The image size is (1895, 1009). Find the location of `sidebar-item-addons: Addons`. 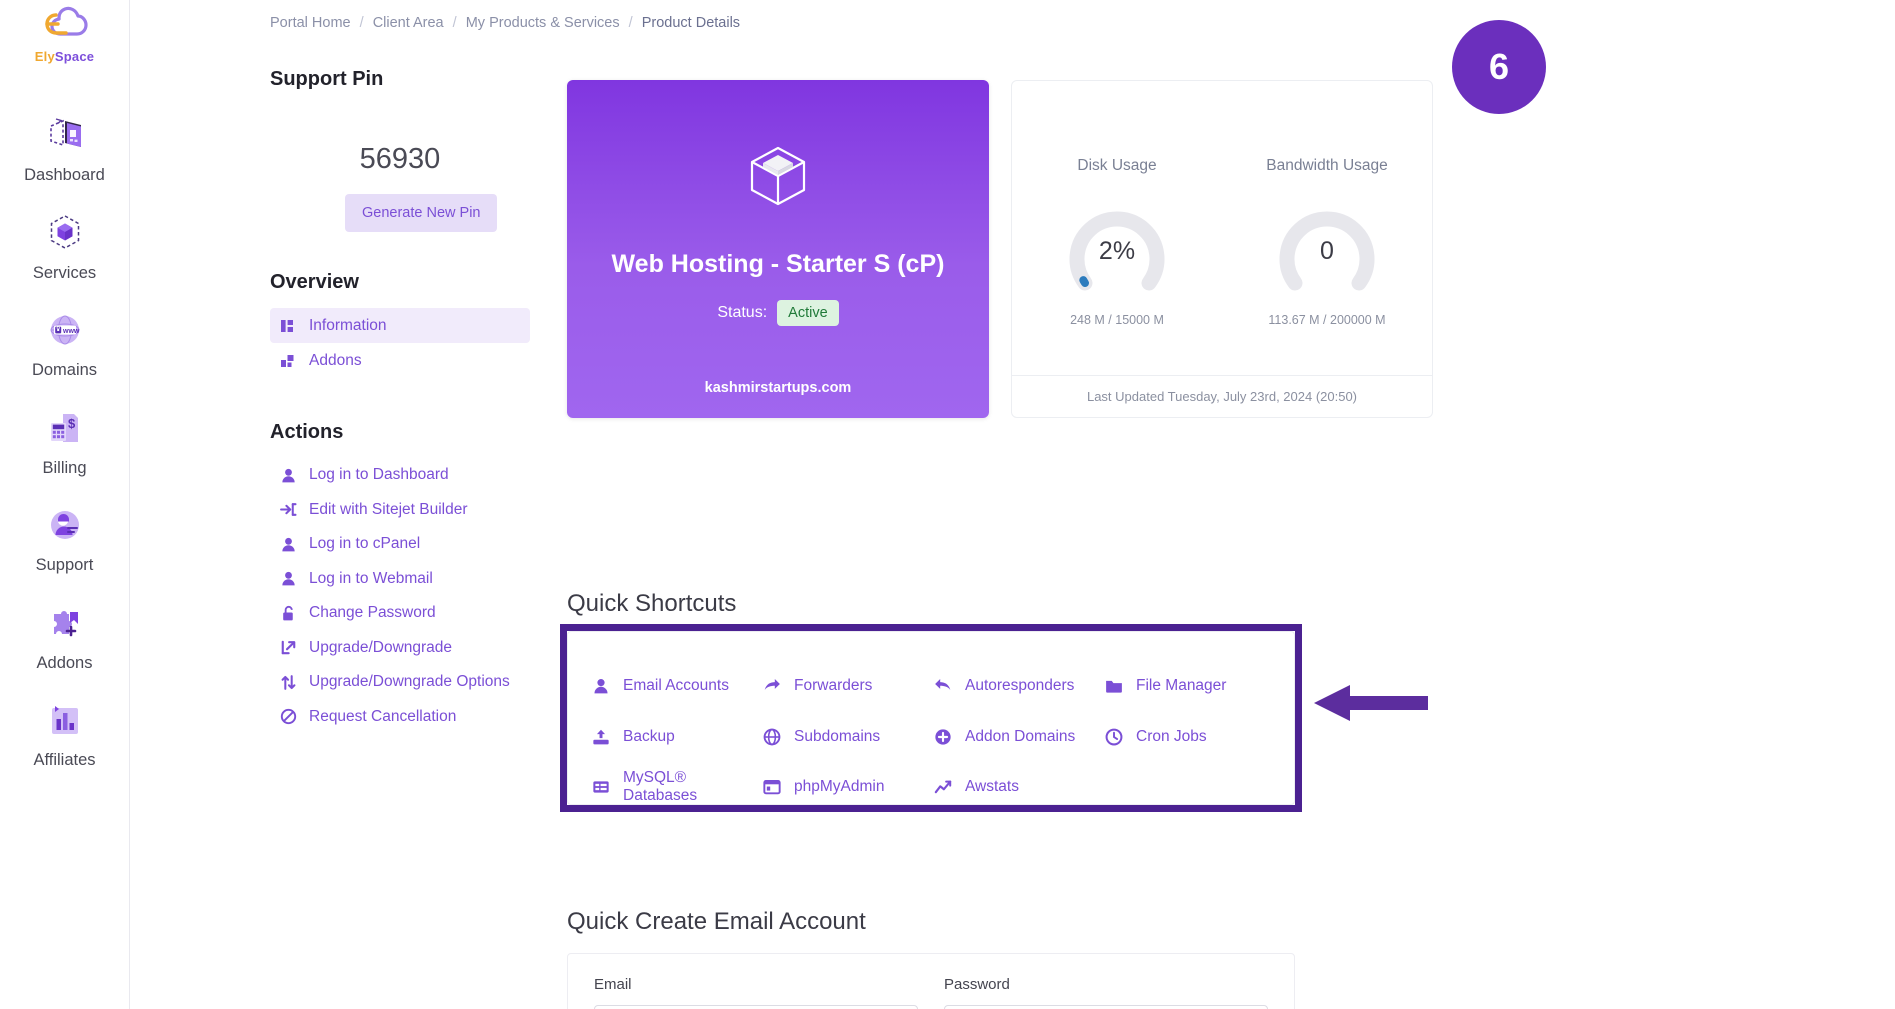

sidebar-item-addons: Addons is located at coordinates (65, 635).